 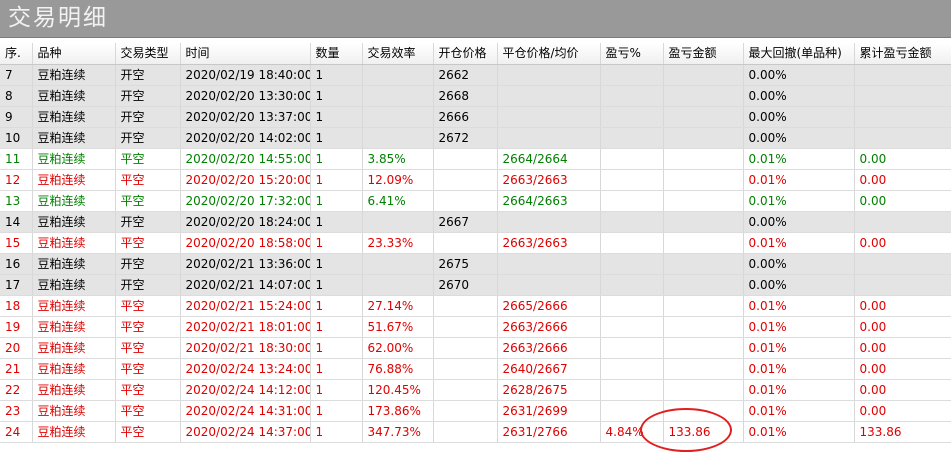 I want to click on table-row: 16 豆粕连续 开空 2020/02/21 13:36:00 1 2675 0.00%, so click(x=475, y=264).